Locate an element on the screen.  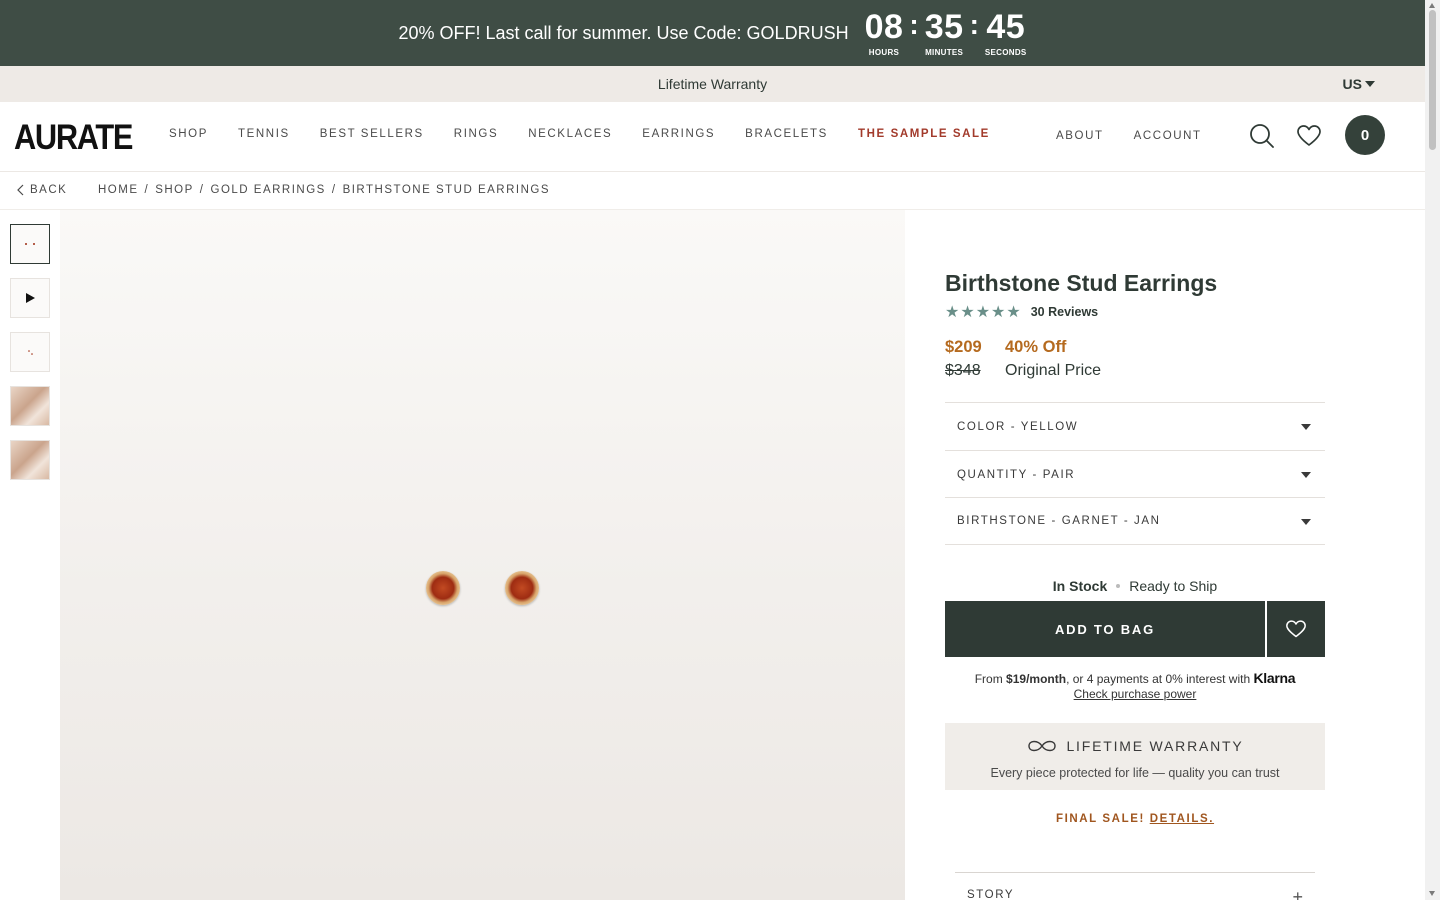
back-label: BACK is located at coordinates (49, 190).